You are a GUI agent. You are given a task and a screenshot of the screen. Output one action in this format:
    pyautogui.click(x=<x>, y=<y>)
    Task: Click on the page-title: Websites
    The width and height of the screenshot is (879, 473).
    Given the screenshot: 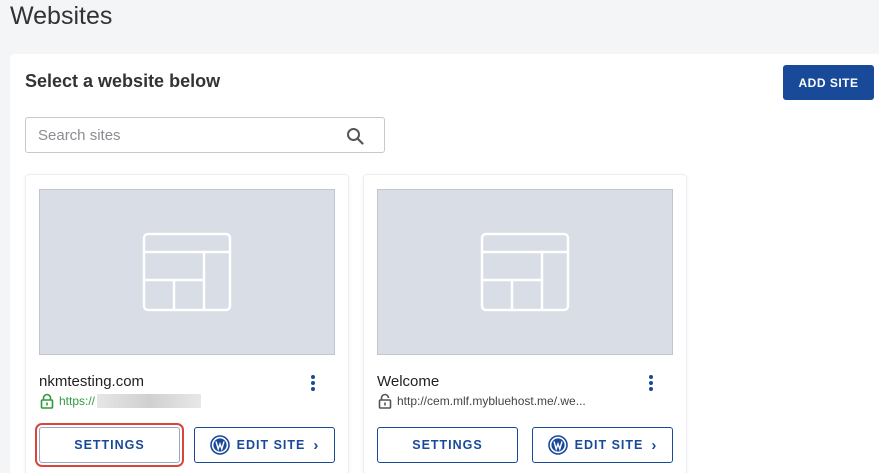 What is the action you would take?
    pyautogui.click(x=61, y=16)
    